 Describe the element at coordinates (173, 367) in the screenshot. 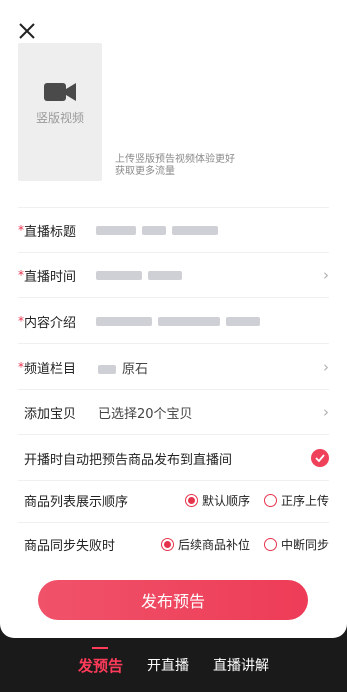

I see `row-channel: * 频道栏目 原石 ›` at that location.